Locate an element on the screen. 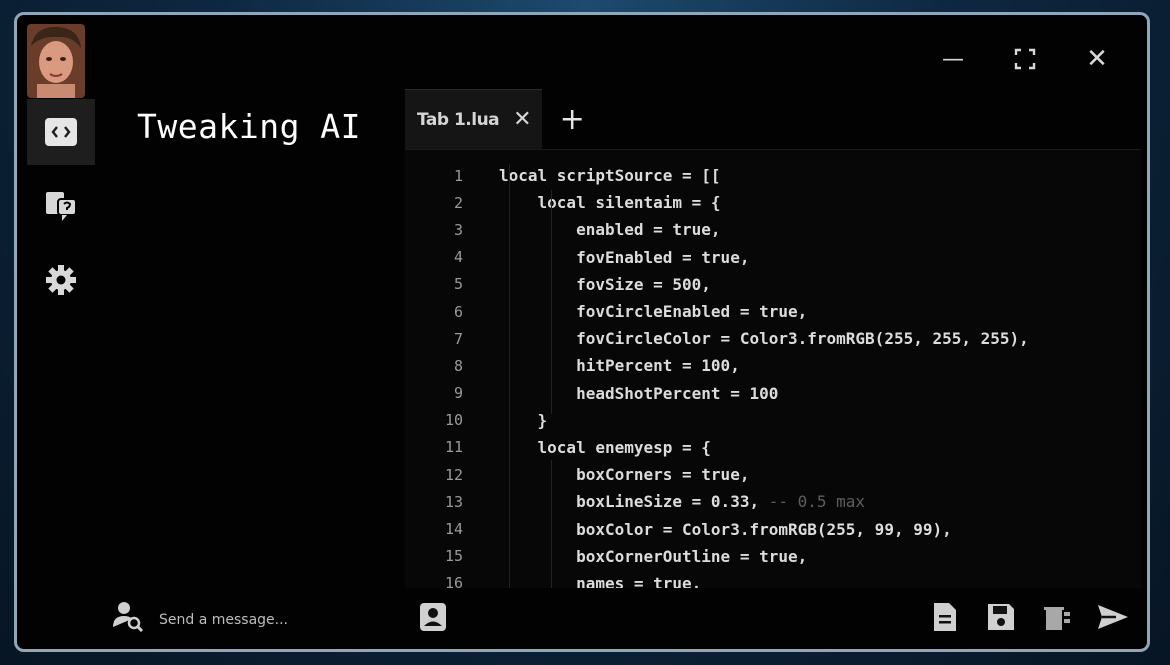  send-button is located at coordinates (1113, 617).